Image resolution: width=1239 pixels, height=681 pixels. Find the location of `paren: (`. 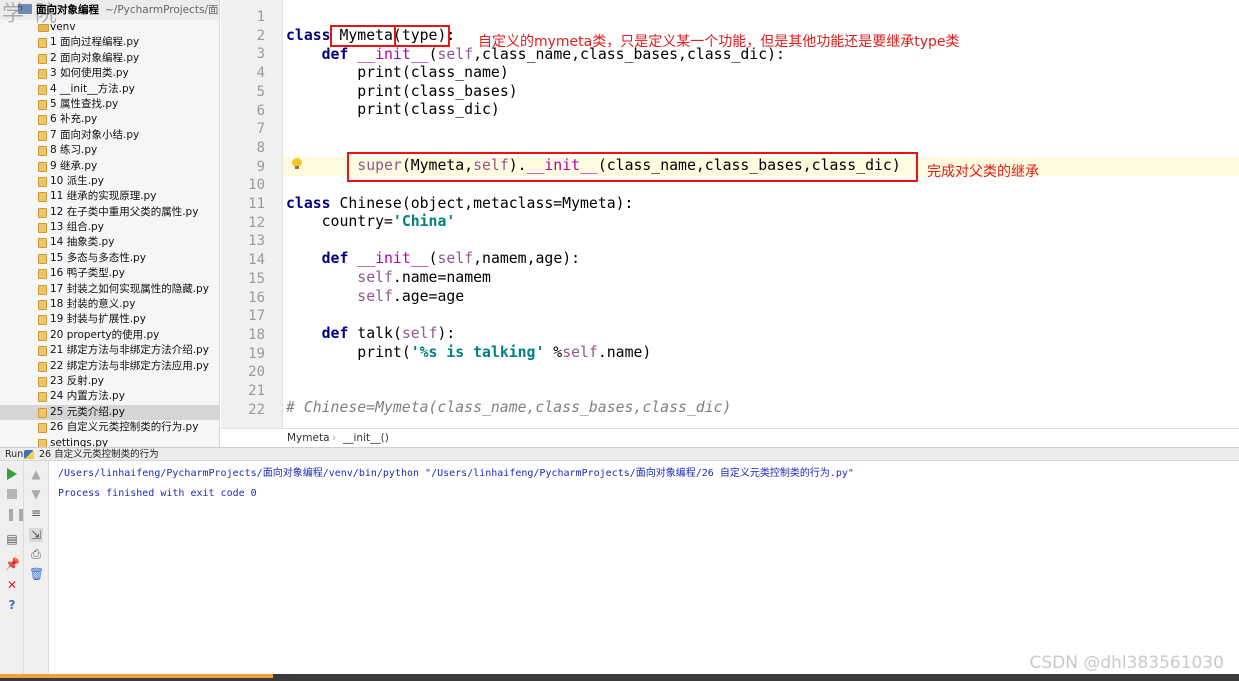

paren: ( is located at coordinates (433, 54).